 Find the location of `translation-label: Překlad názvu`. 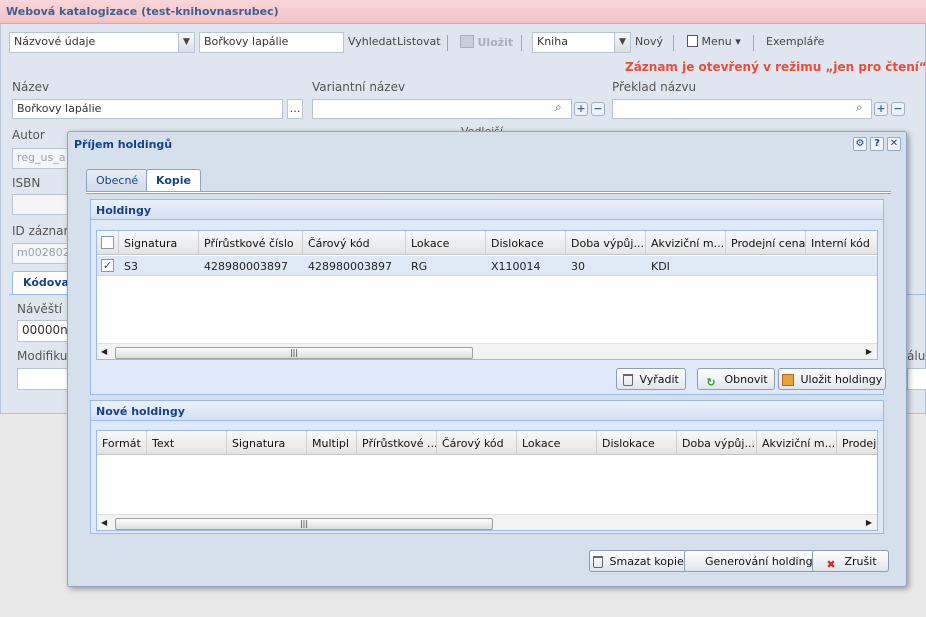

translation-label: Překlad názvu is located at coordinates (654, 87).